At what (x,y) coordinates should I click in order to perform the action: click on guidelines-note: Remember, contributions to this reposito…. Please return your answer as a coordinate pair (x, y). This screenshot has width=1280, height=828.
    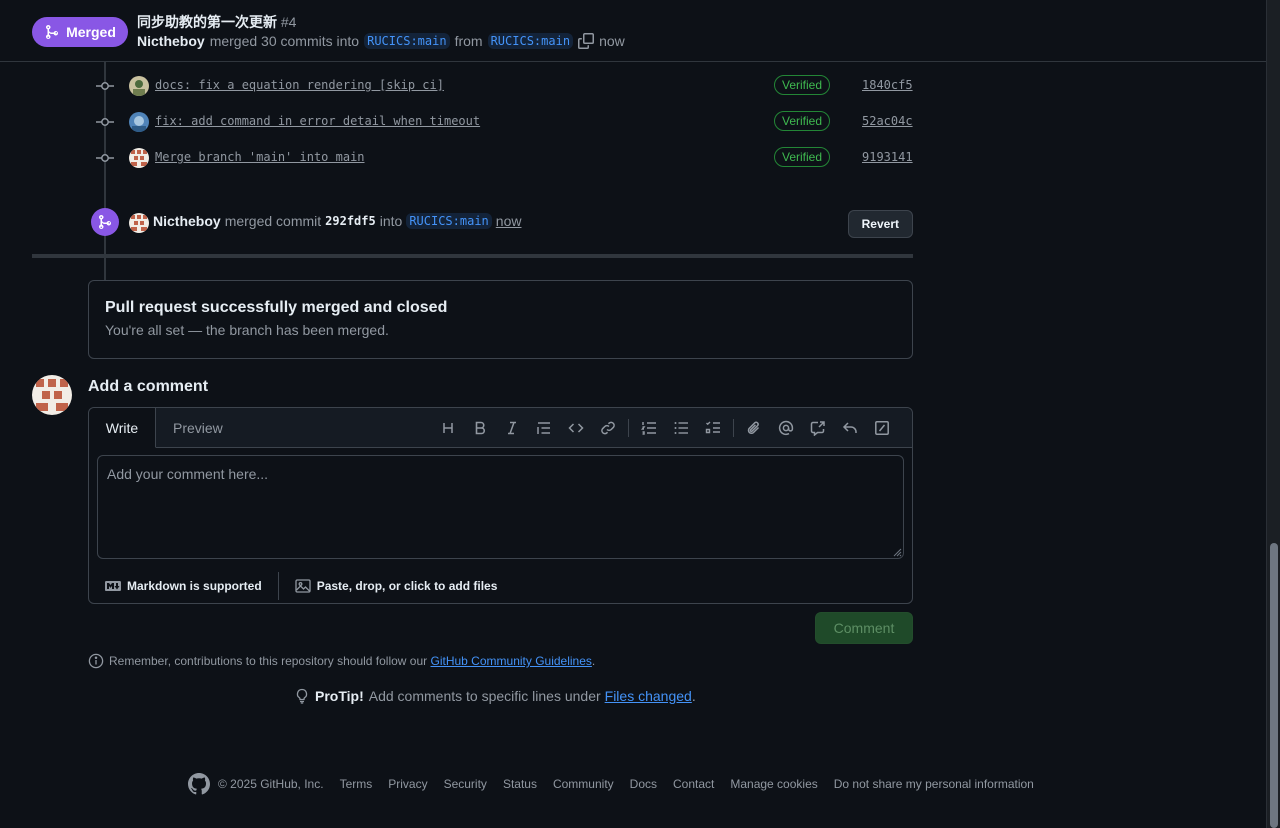
    Looking at the image, I should click on (341, 661).